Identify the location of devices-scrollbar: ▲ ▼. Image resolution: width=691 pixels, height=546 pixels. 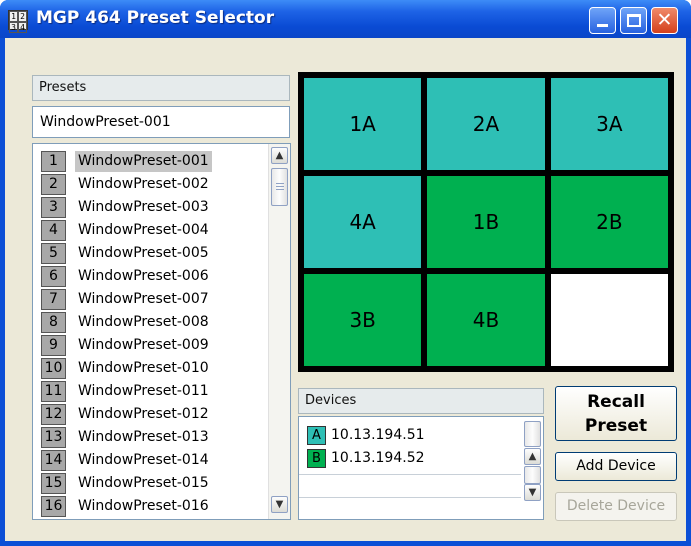
(533, 468).